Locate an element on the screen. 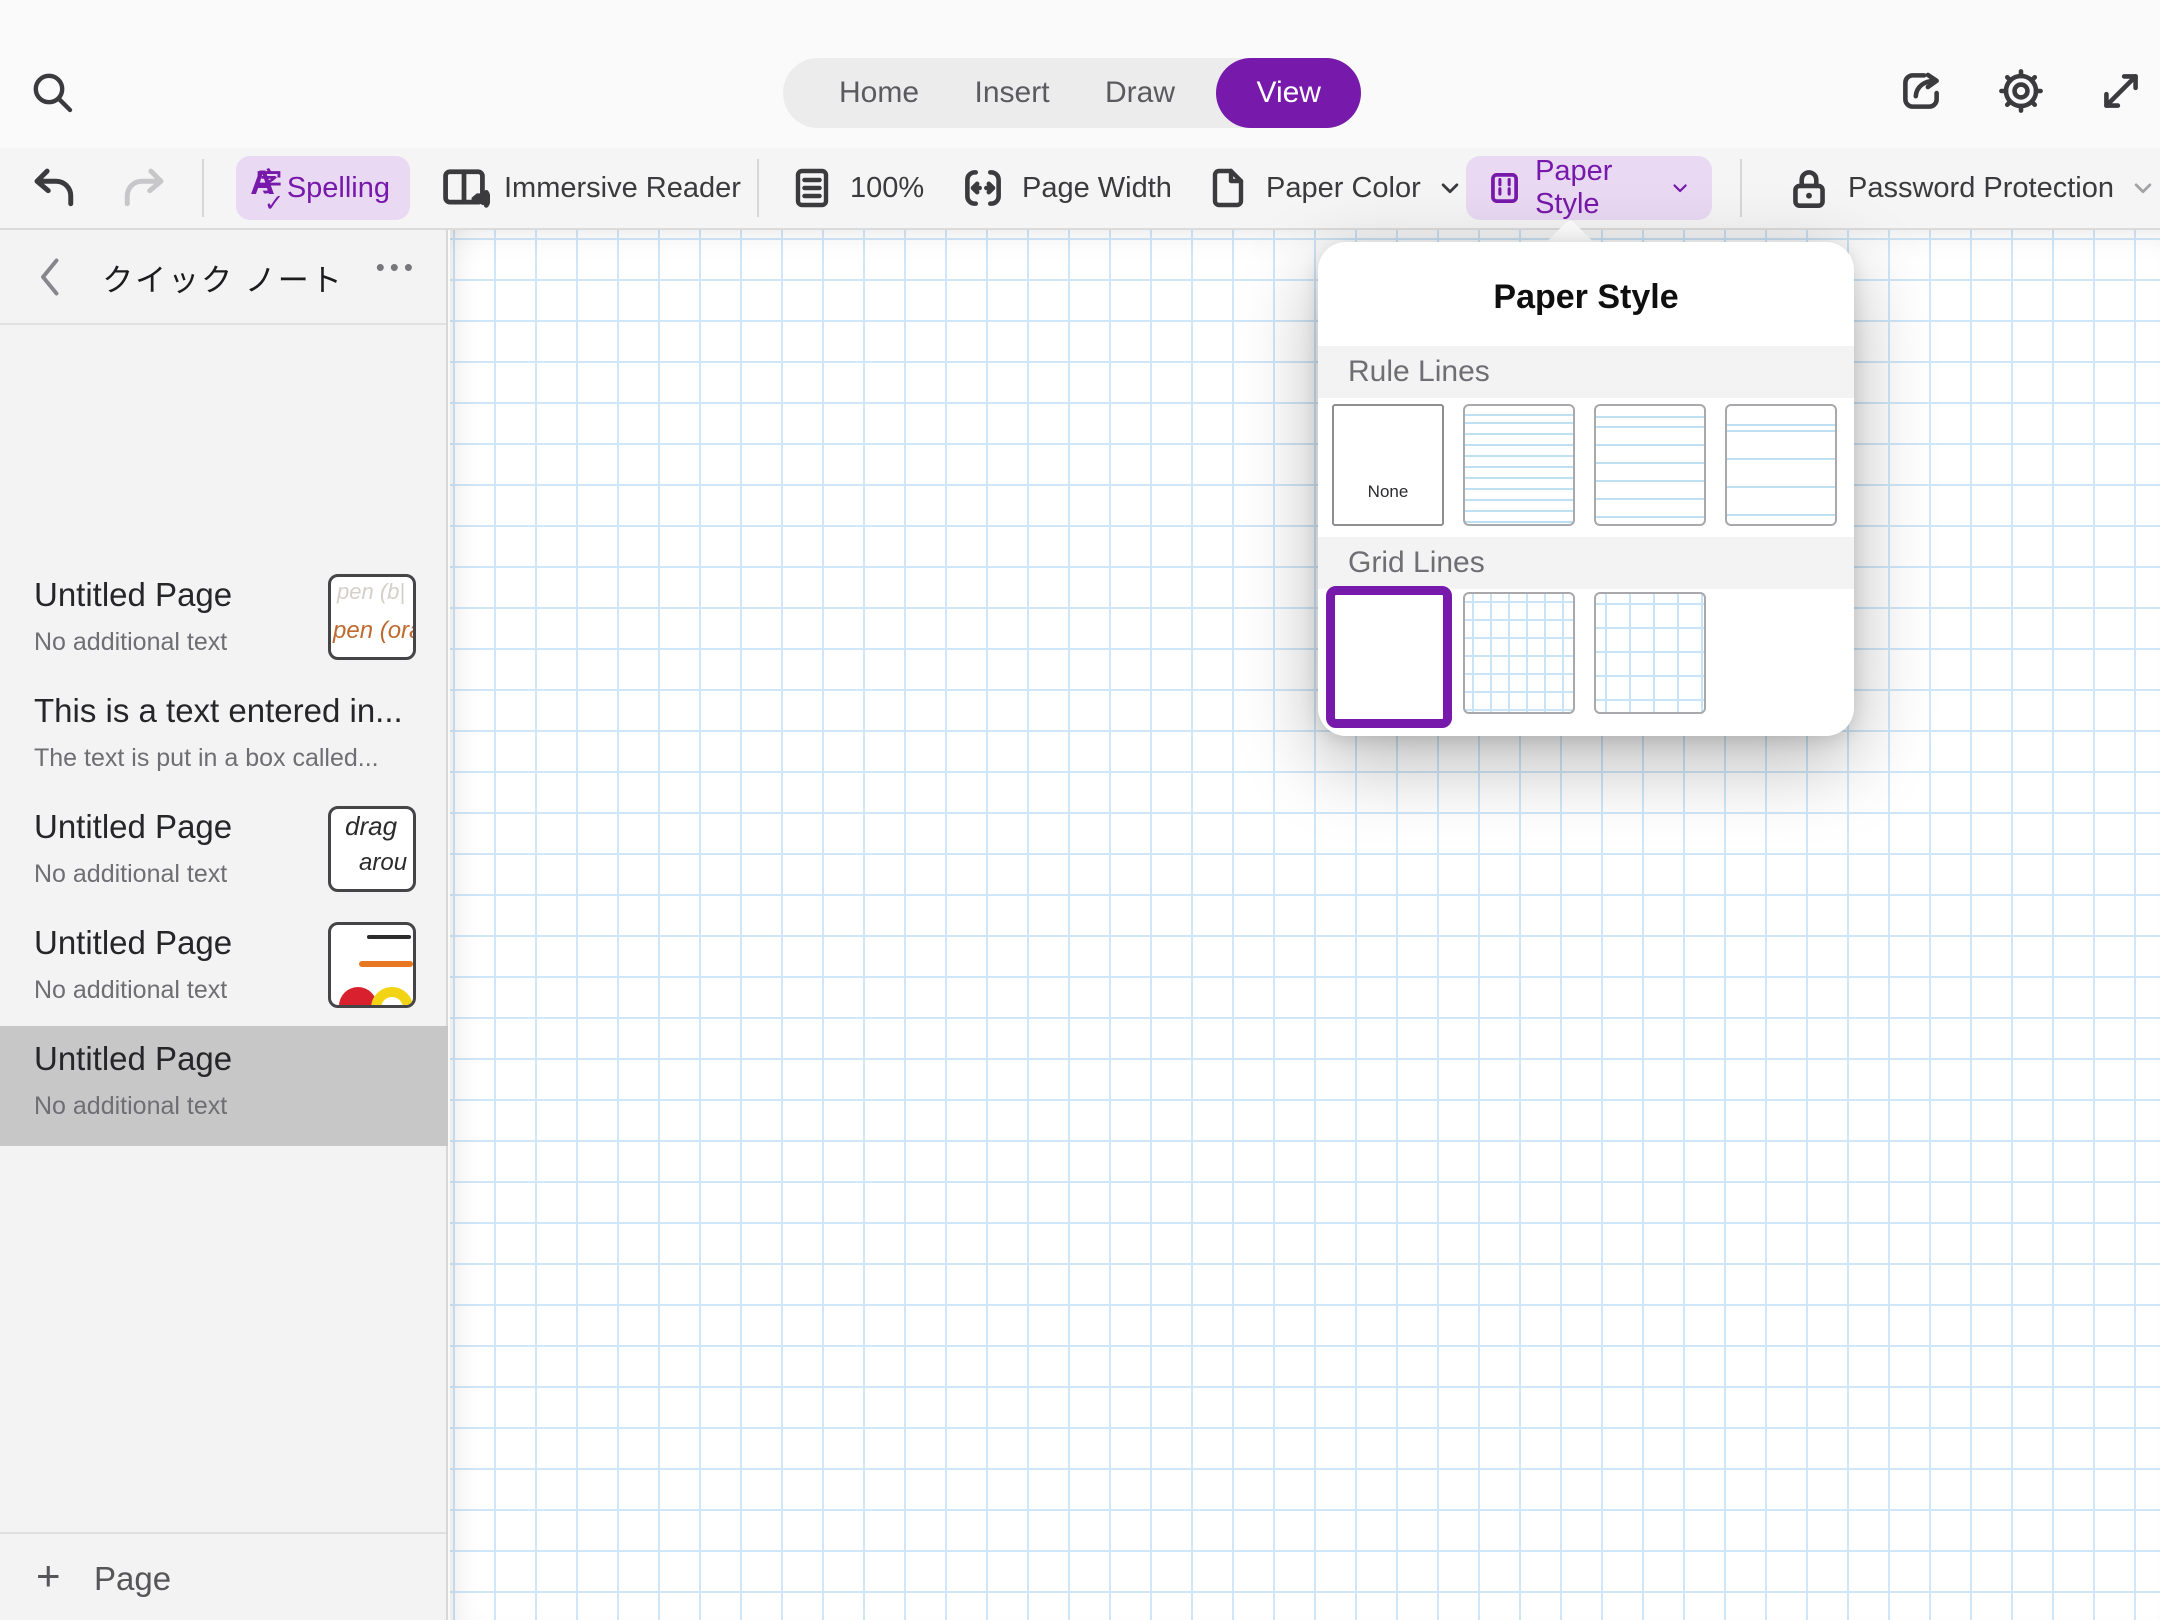 Image resolution: width=2160 pixels, height=1620 pixels. grid-lines-section-header: Grid Lines is located at coordinates (1586, 563).